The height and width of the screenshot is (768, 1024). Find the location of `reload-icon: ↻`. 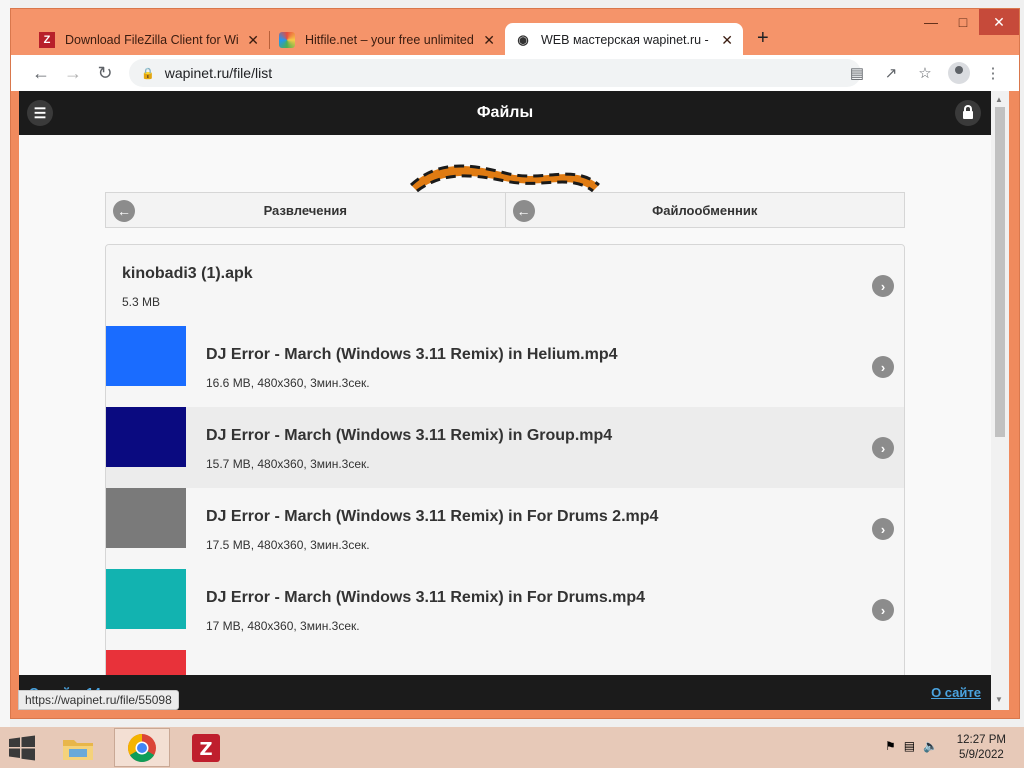

reload-icon: ↻ is located at coordinates (105, 73).